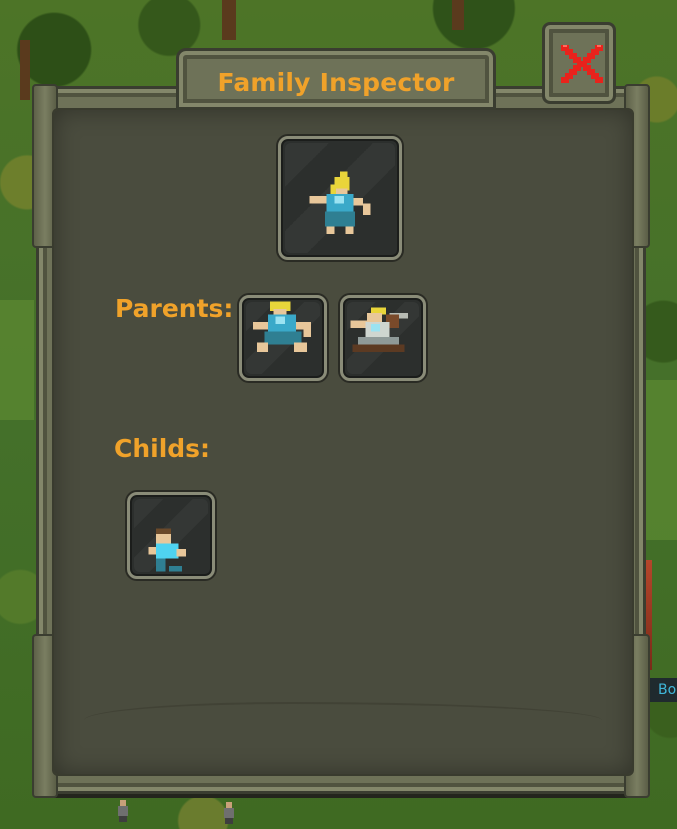 This screenshot has height=829, width=677. Describe the element at coordinates (582, 64) in the screenshot. I see `close-icon` at that location.